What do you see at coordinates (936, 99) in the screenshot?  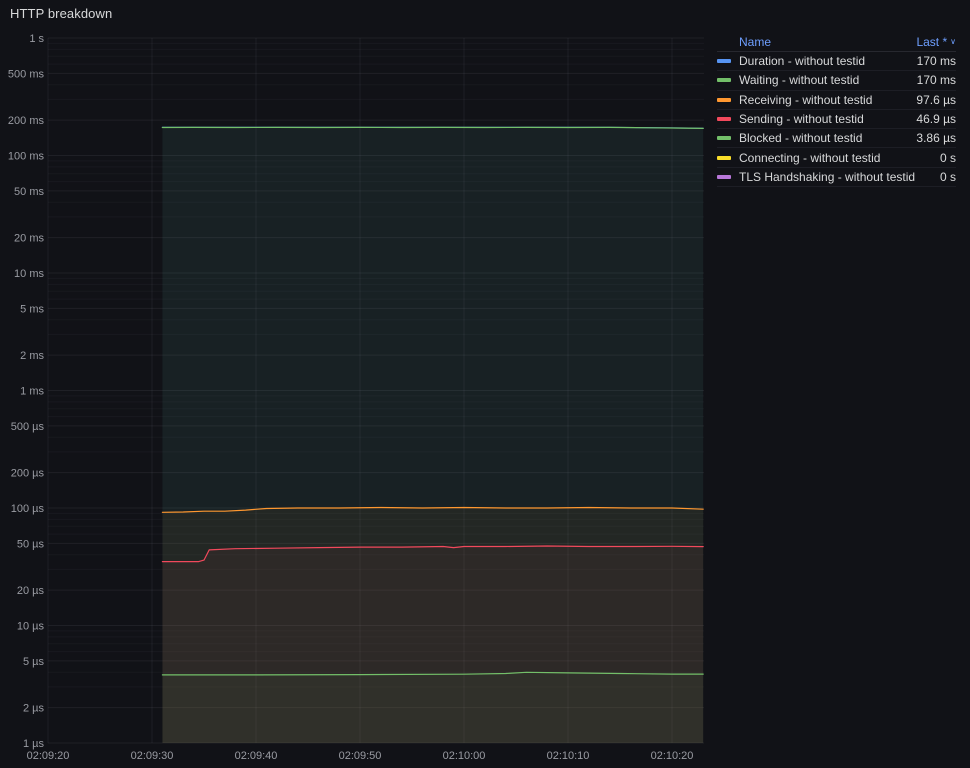 I see `legend-series-value: 97.6 µs` at bounding box center [936, 99].